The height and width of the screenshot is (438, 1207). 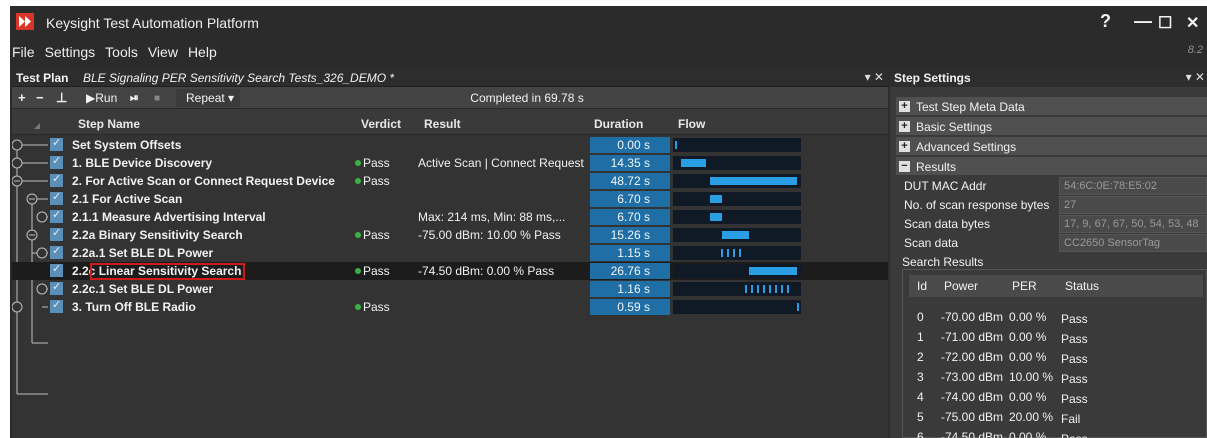 I want to click on stop-button: ■, so click(x=157, y=98).